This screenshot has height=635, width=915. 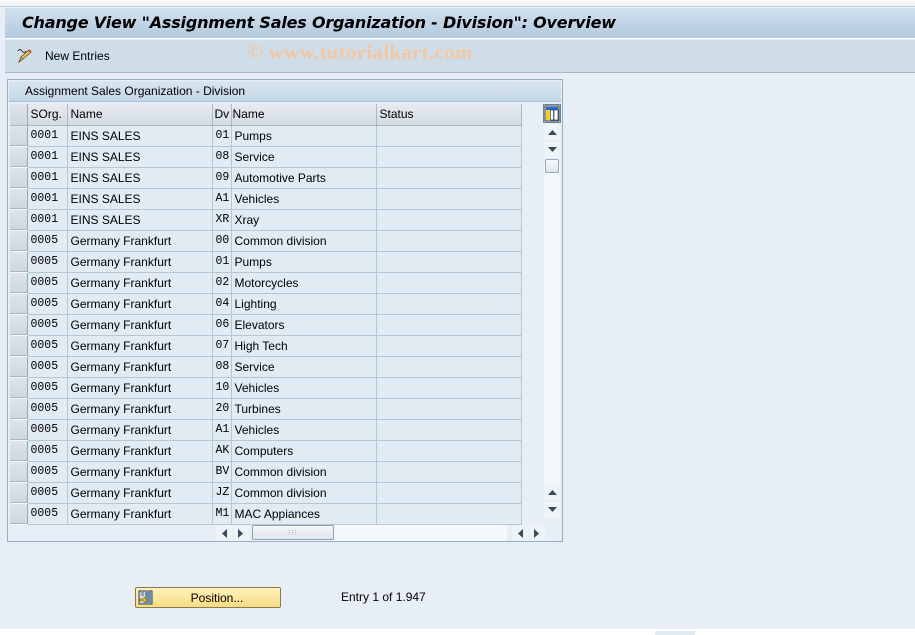 I want to click on table-row: 0005 Germany Frankfurt 07 High Tech, so click(x=266, y=346).